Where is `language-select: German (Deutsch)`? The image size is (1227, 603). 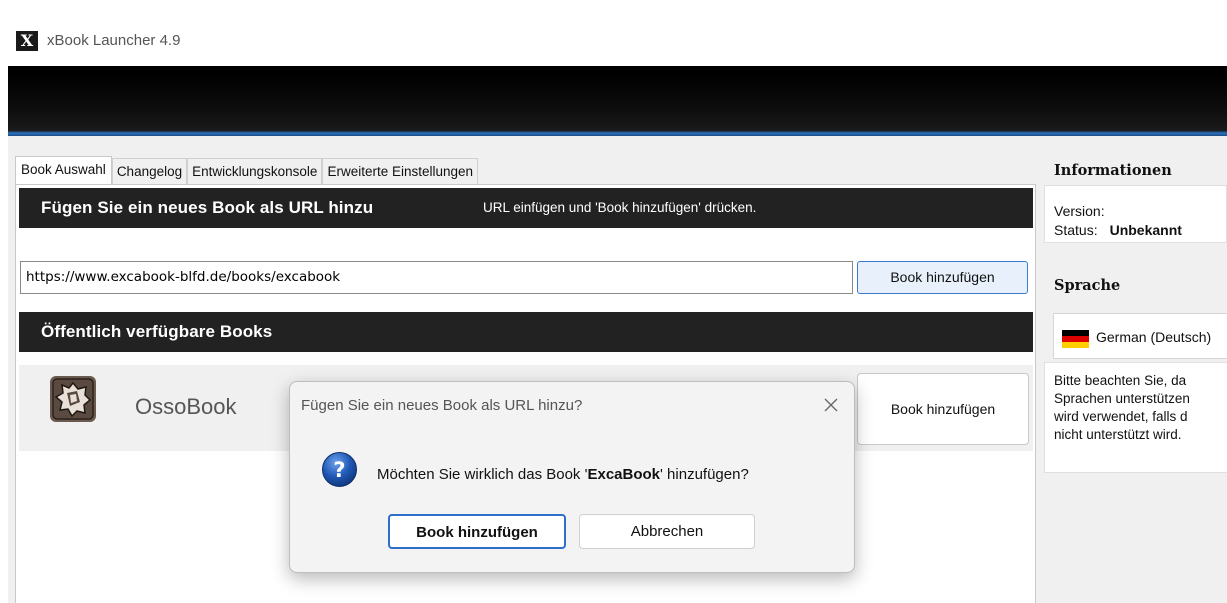 language-select: German (Deutsch) is located at coordinates (1140, 336).